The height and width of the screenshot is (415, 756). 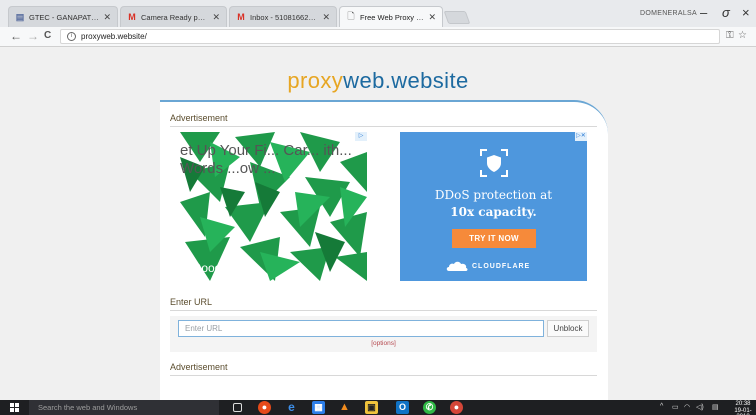 I want to click on advertisement-heading: Advertisement, so click(x=199, y=118).